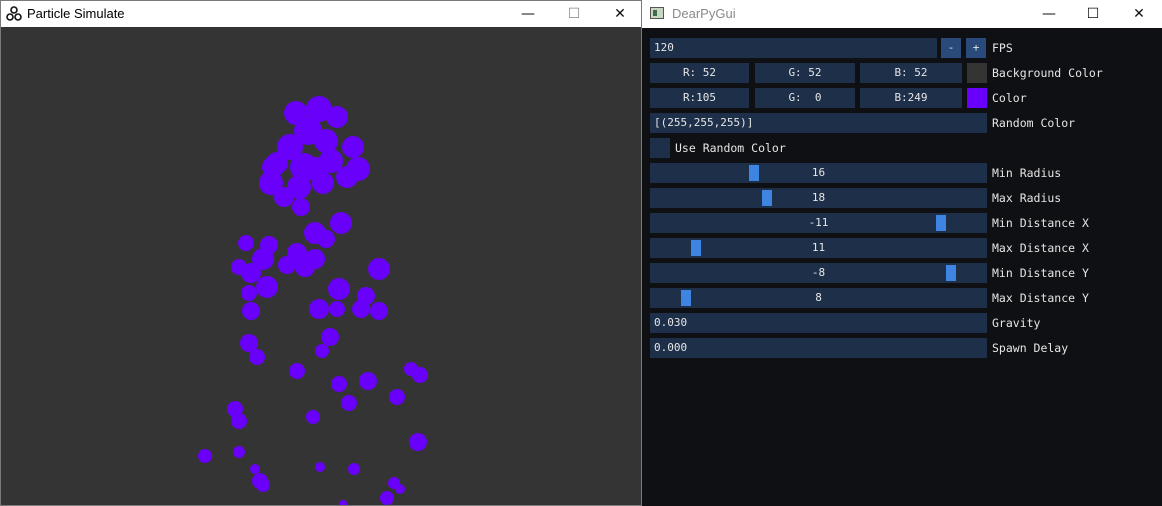  I want to click on max-radius-slider: 18, so click(818, 198).